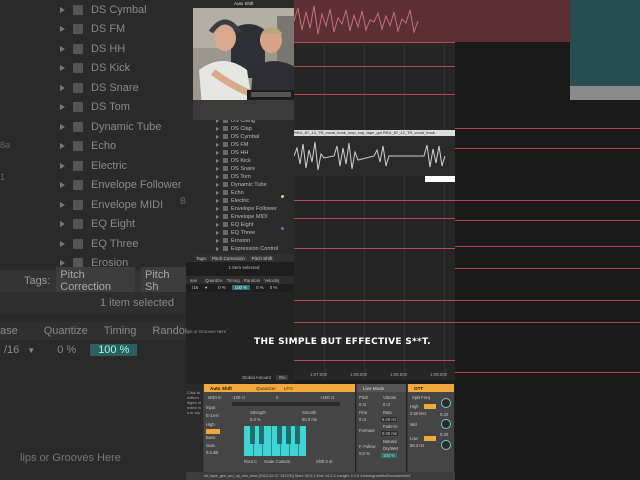  What do you see at coordinates (215, 397) in the screenshot?
I see `midi-in-label: MIDI In` at bounding box center [215, 397].